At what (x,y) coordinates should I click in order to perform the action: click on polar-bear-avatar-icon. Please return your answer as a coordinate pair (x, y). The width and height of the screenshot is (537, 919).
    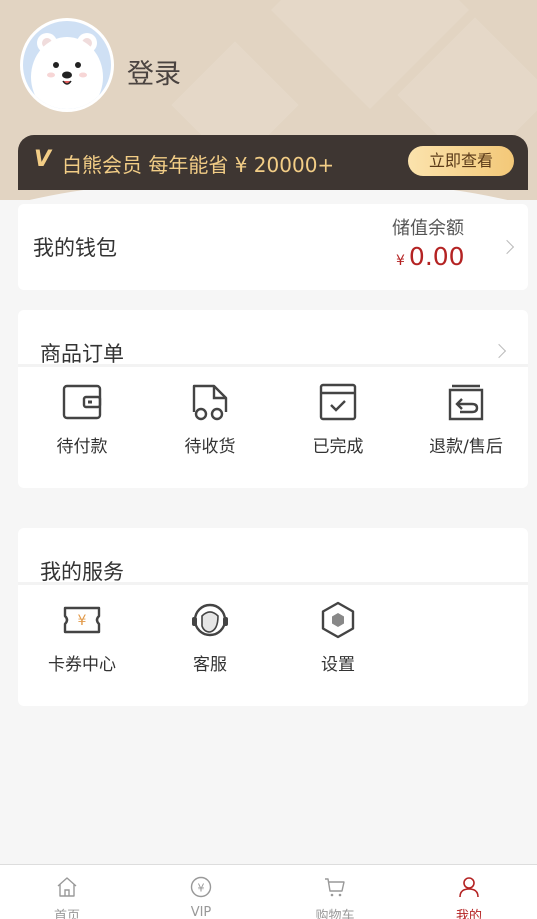
    Looking at the image, I should click on (67, 71).